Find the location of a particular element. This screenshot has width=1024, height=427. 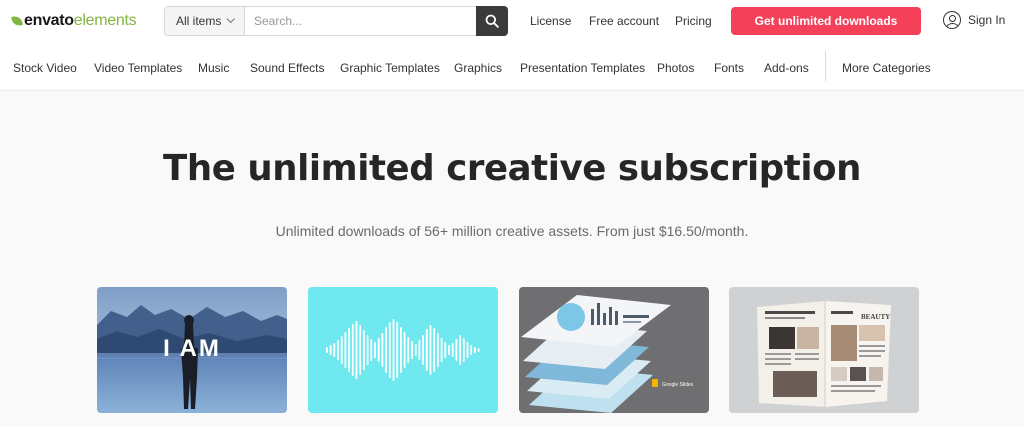

category-dropdown: All items is located at coordinates (205, 21).